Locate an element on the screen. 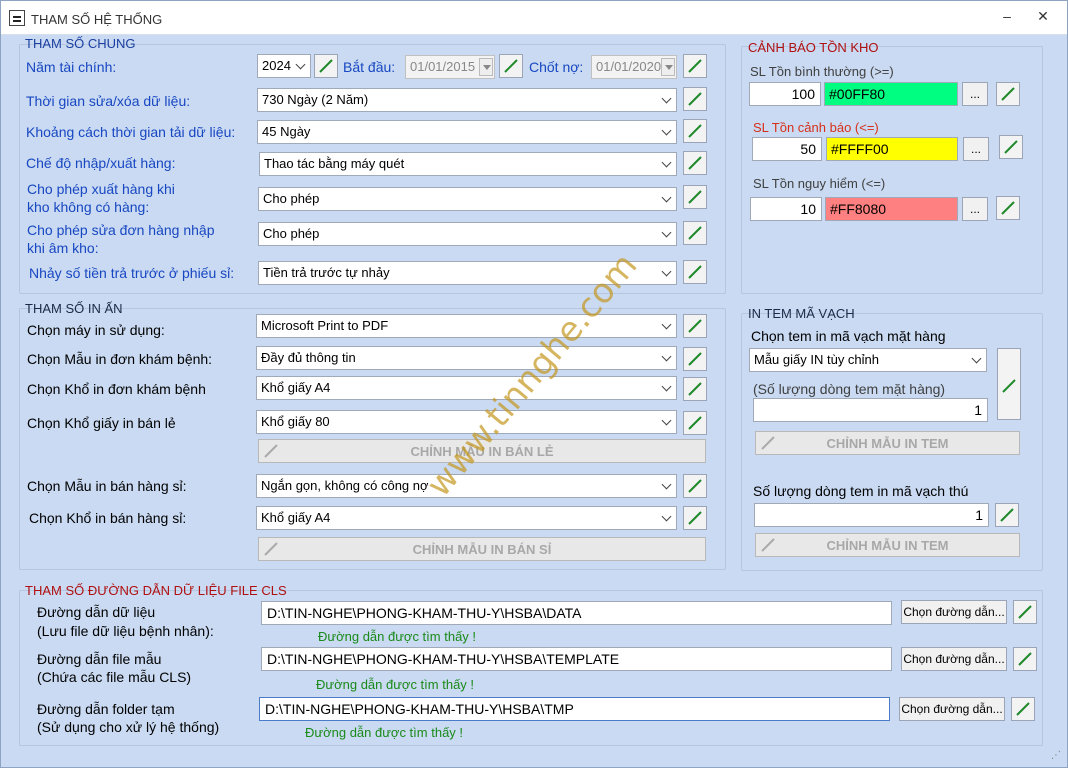 The width and height of the screenshot is (1068, 768). barcode-item-label: Chọn tem in mã vạch mặt hàng is located at coordinates (848, 336).